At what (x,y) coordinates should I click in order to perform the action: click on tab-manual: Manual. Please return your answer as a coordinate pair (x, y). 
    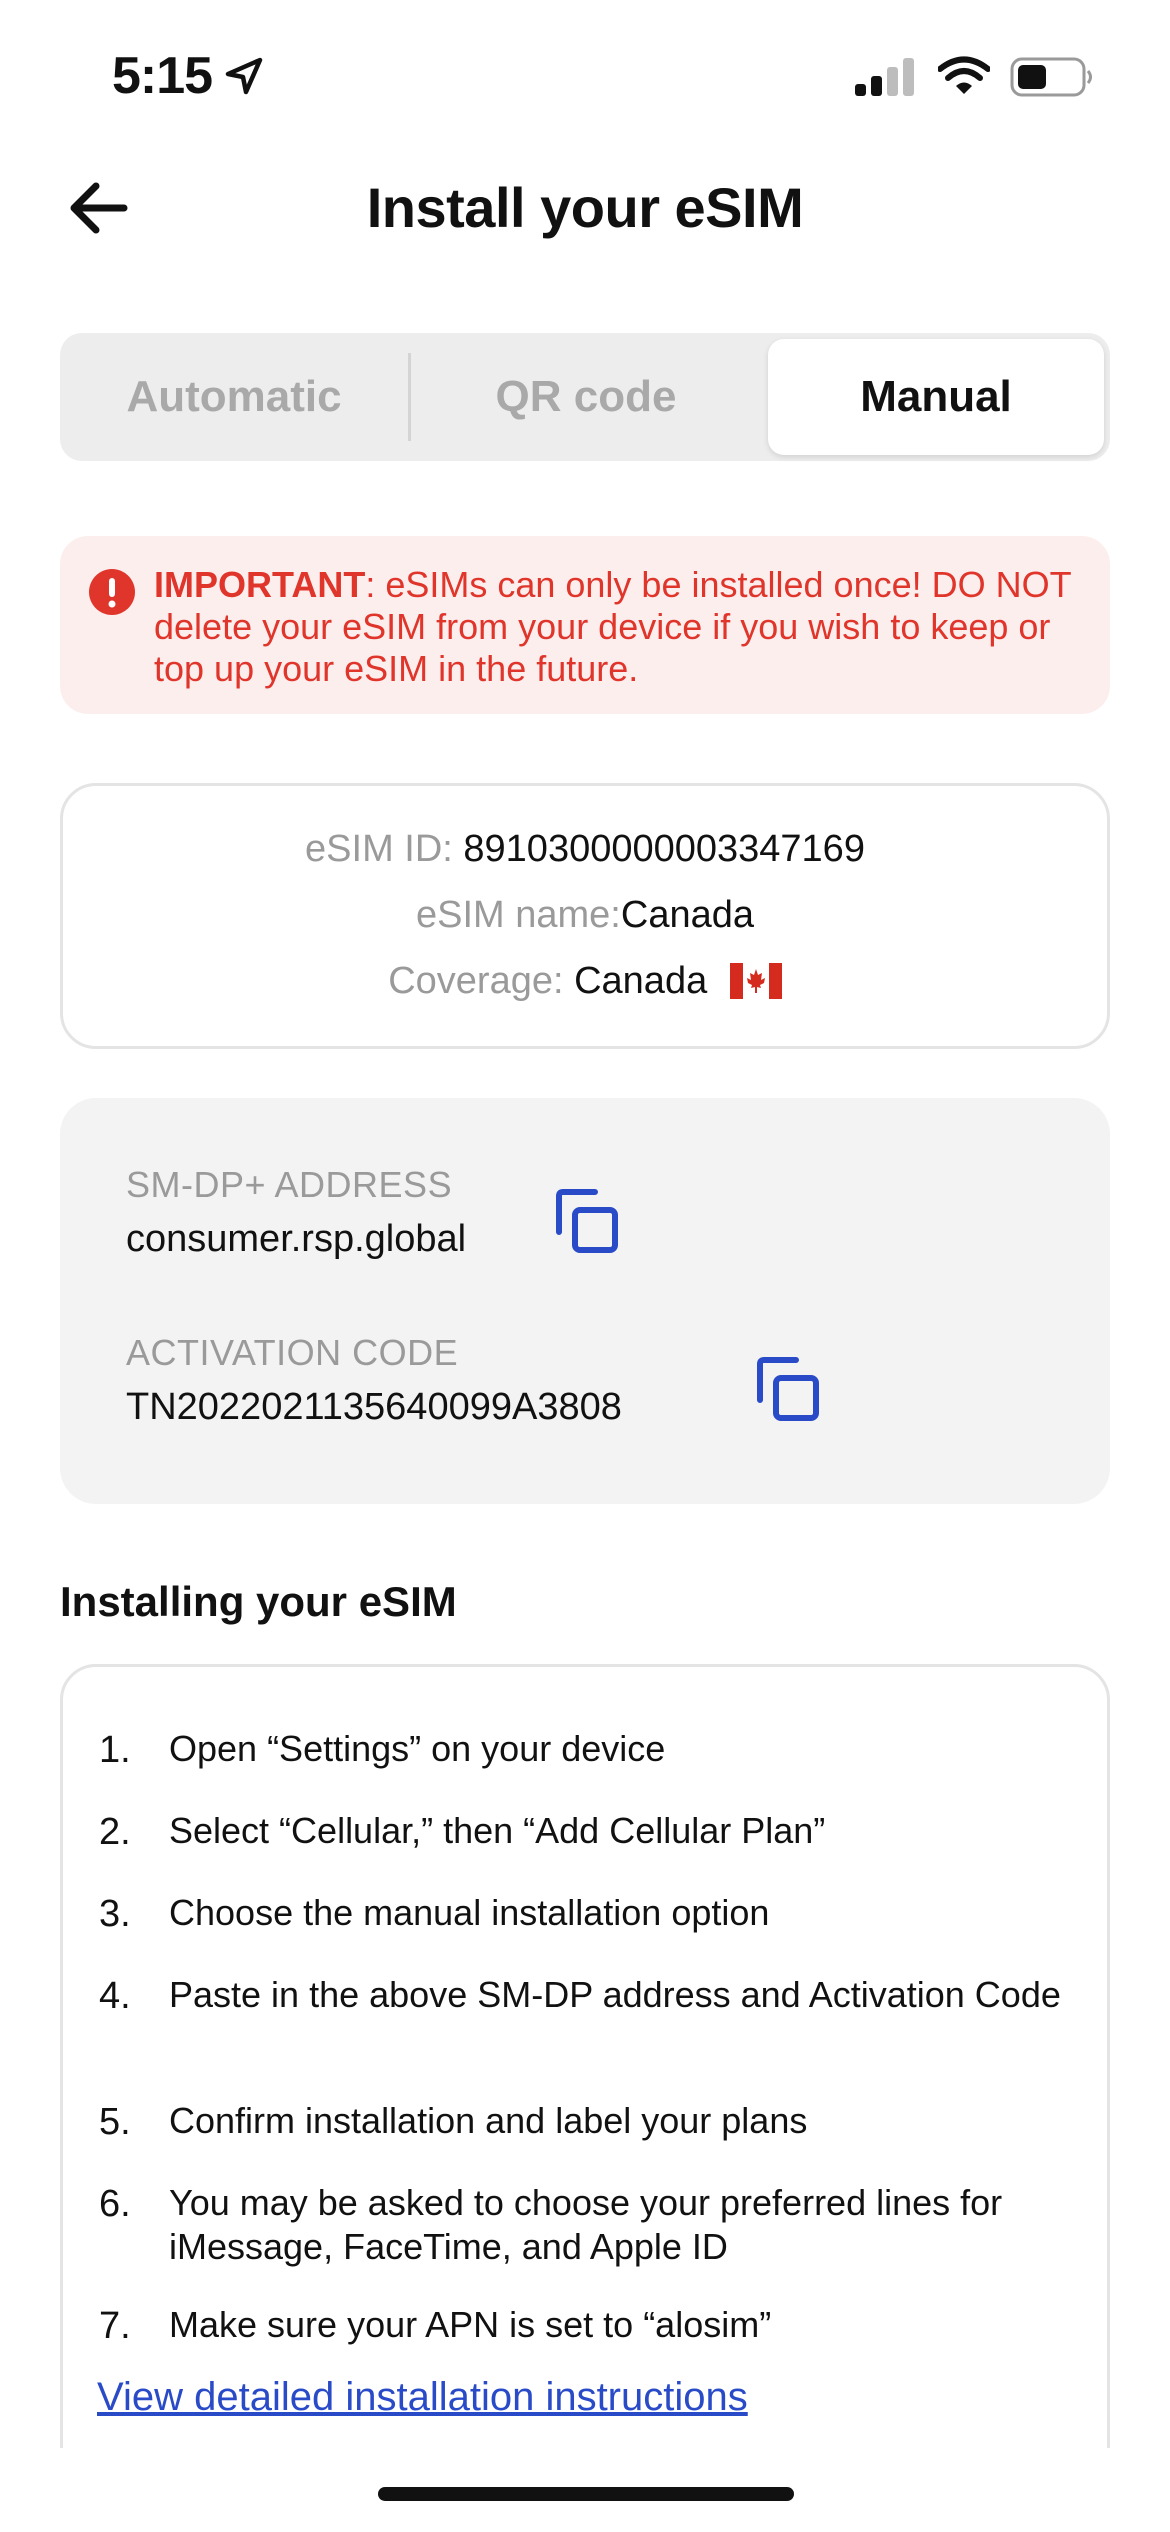
    Looking at the image, I should click on (936, 397).